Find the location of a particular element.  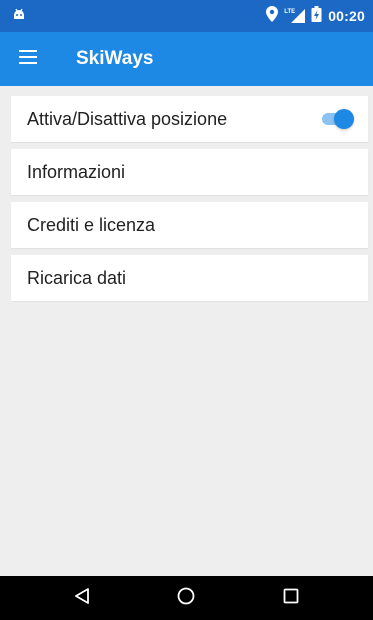

home-icon is located at coordinates (186, 598).